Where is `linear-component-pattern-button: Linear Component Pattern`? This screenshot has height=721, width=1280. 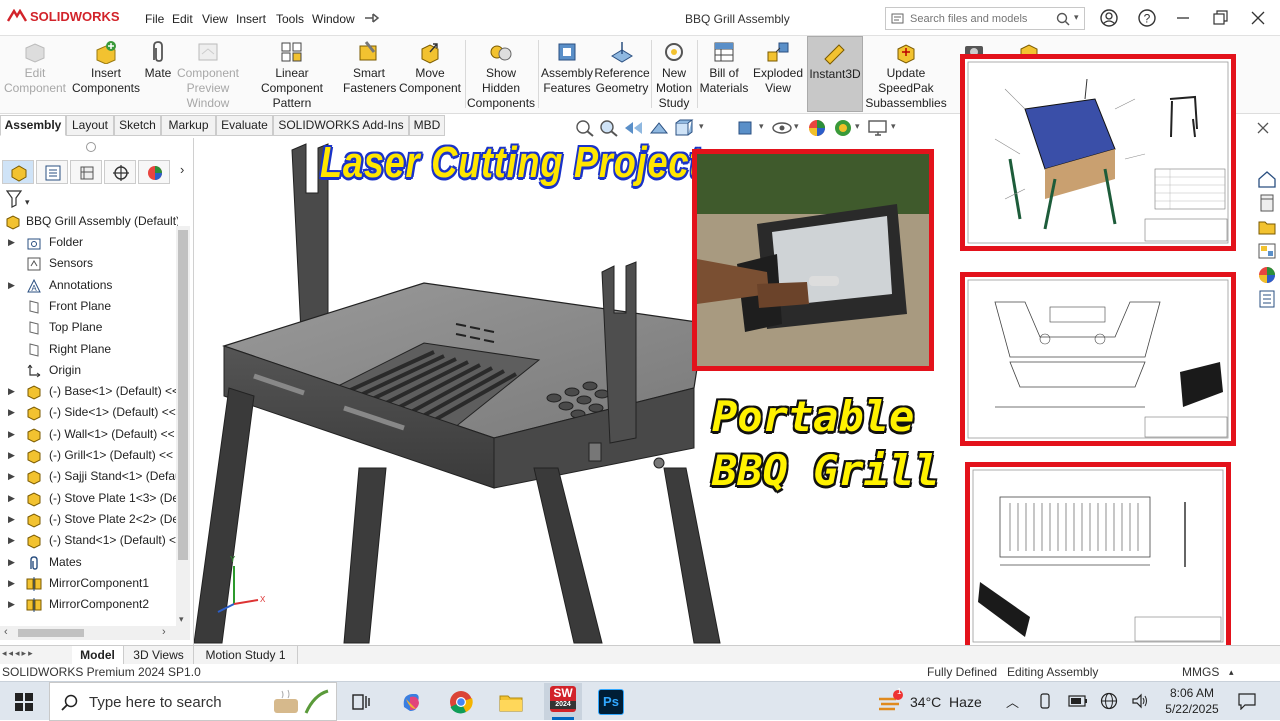 linear-component-pattern-button: Linear Component Pattern is located at coordinates (292, 74).